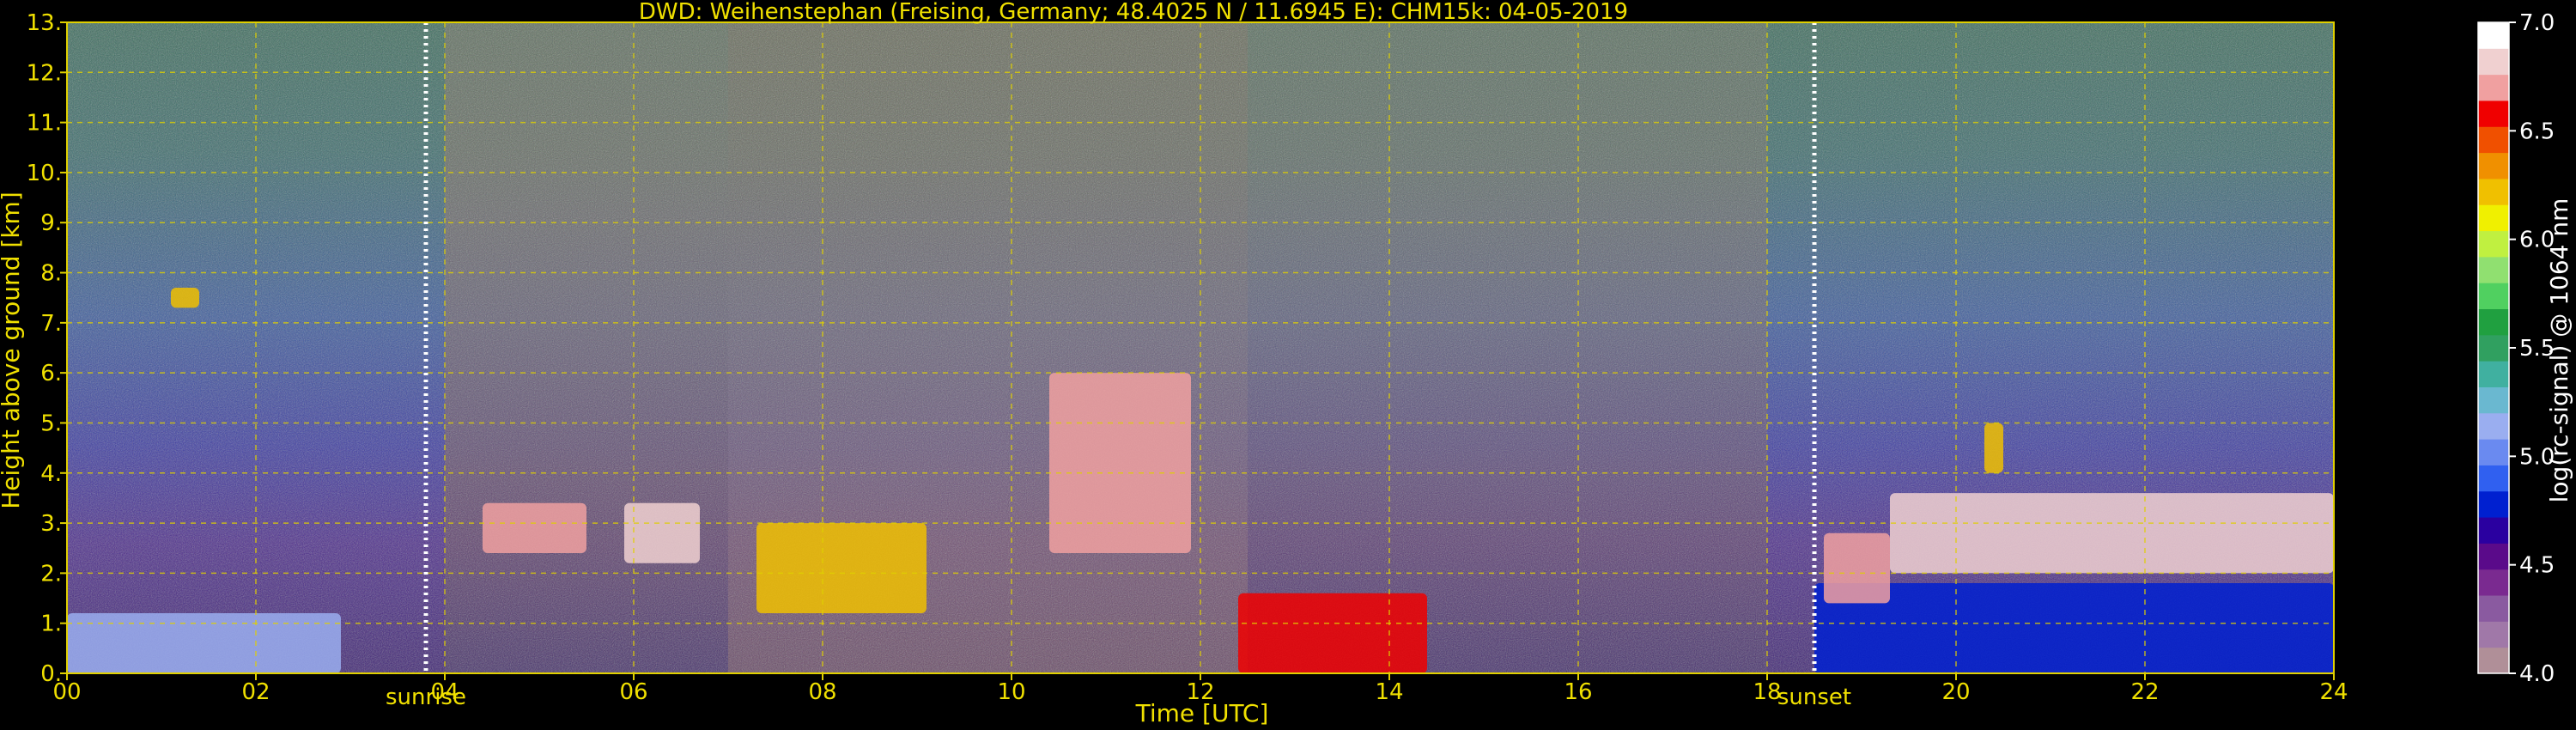  Describe the element at coordinates (51, 274) in the screenshot. I see `y-tick-label: 8.` at that location.